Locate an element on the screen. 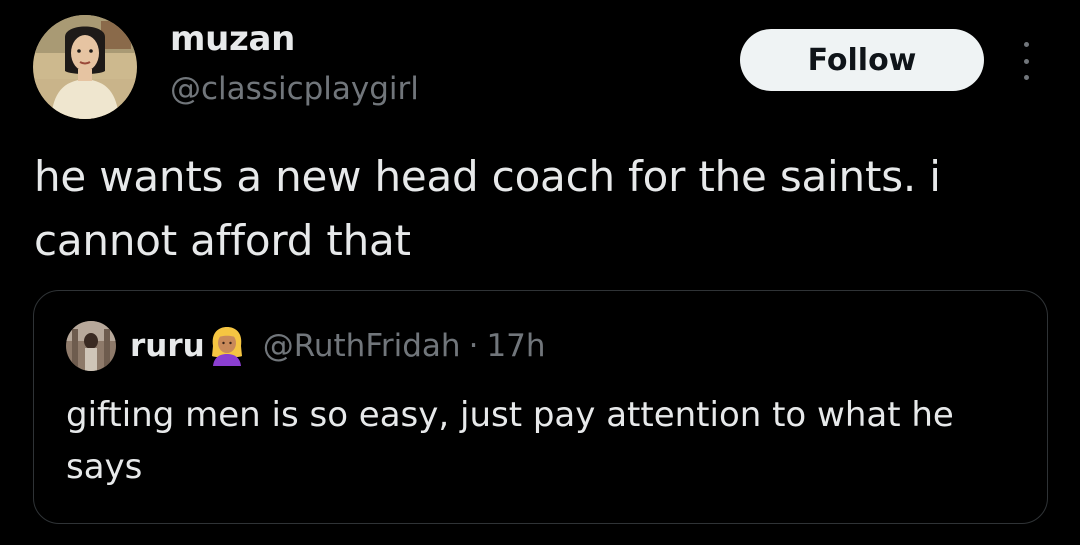 Image resolution: width=1080 pixels, height=545 pixels. quote-author-display-name: ruru is located at coordinates (167, 346).